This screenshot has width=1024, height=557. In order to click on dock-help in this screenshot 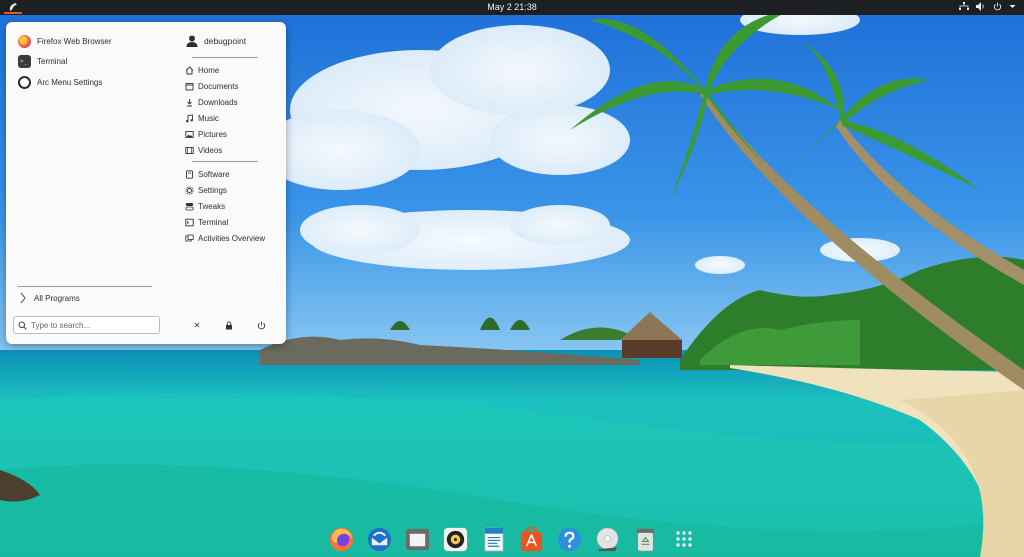, I will do `click(569, 539)`.